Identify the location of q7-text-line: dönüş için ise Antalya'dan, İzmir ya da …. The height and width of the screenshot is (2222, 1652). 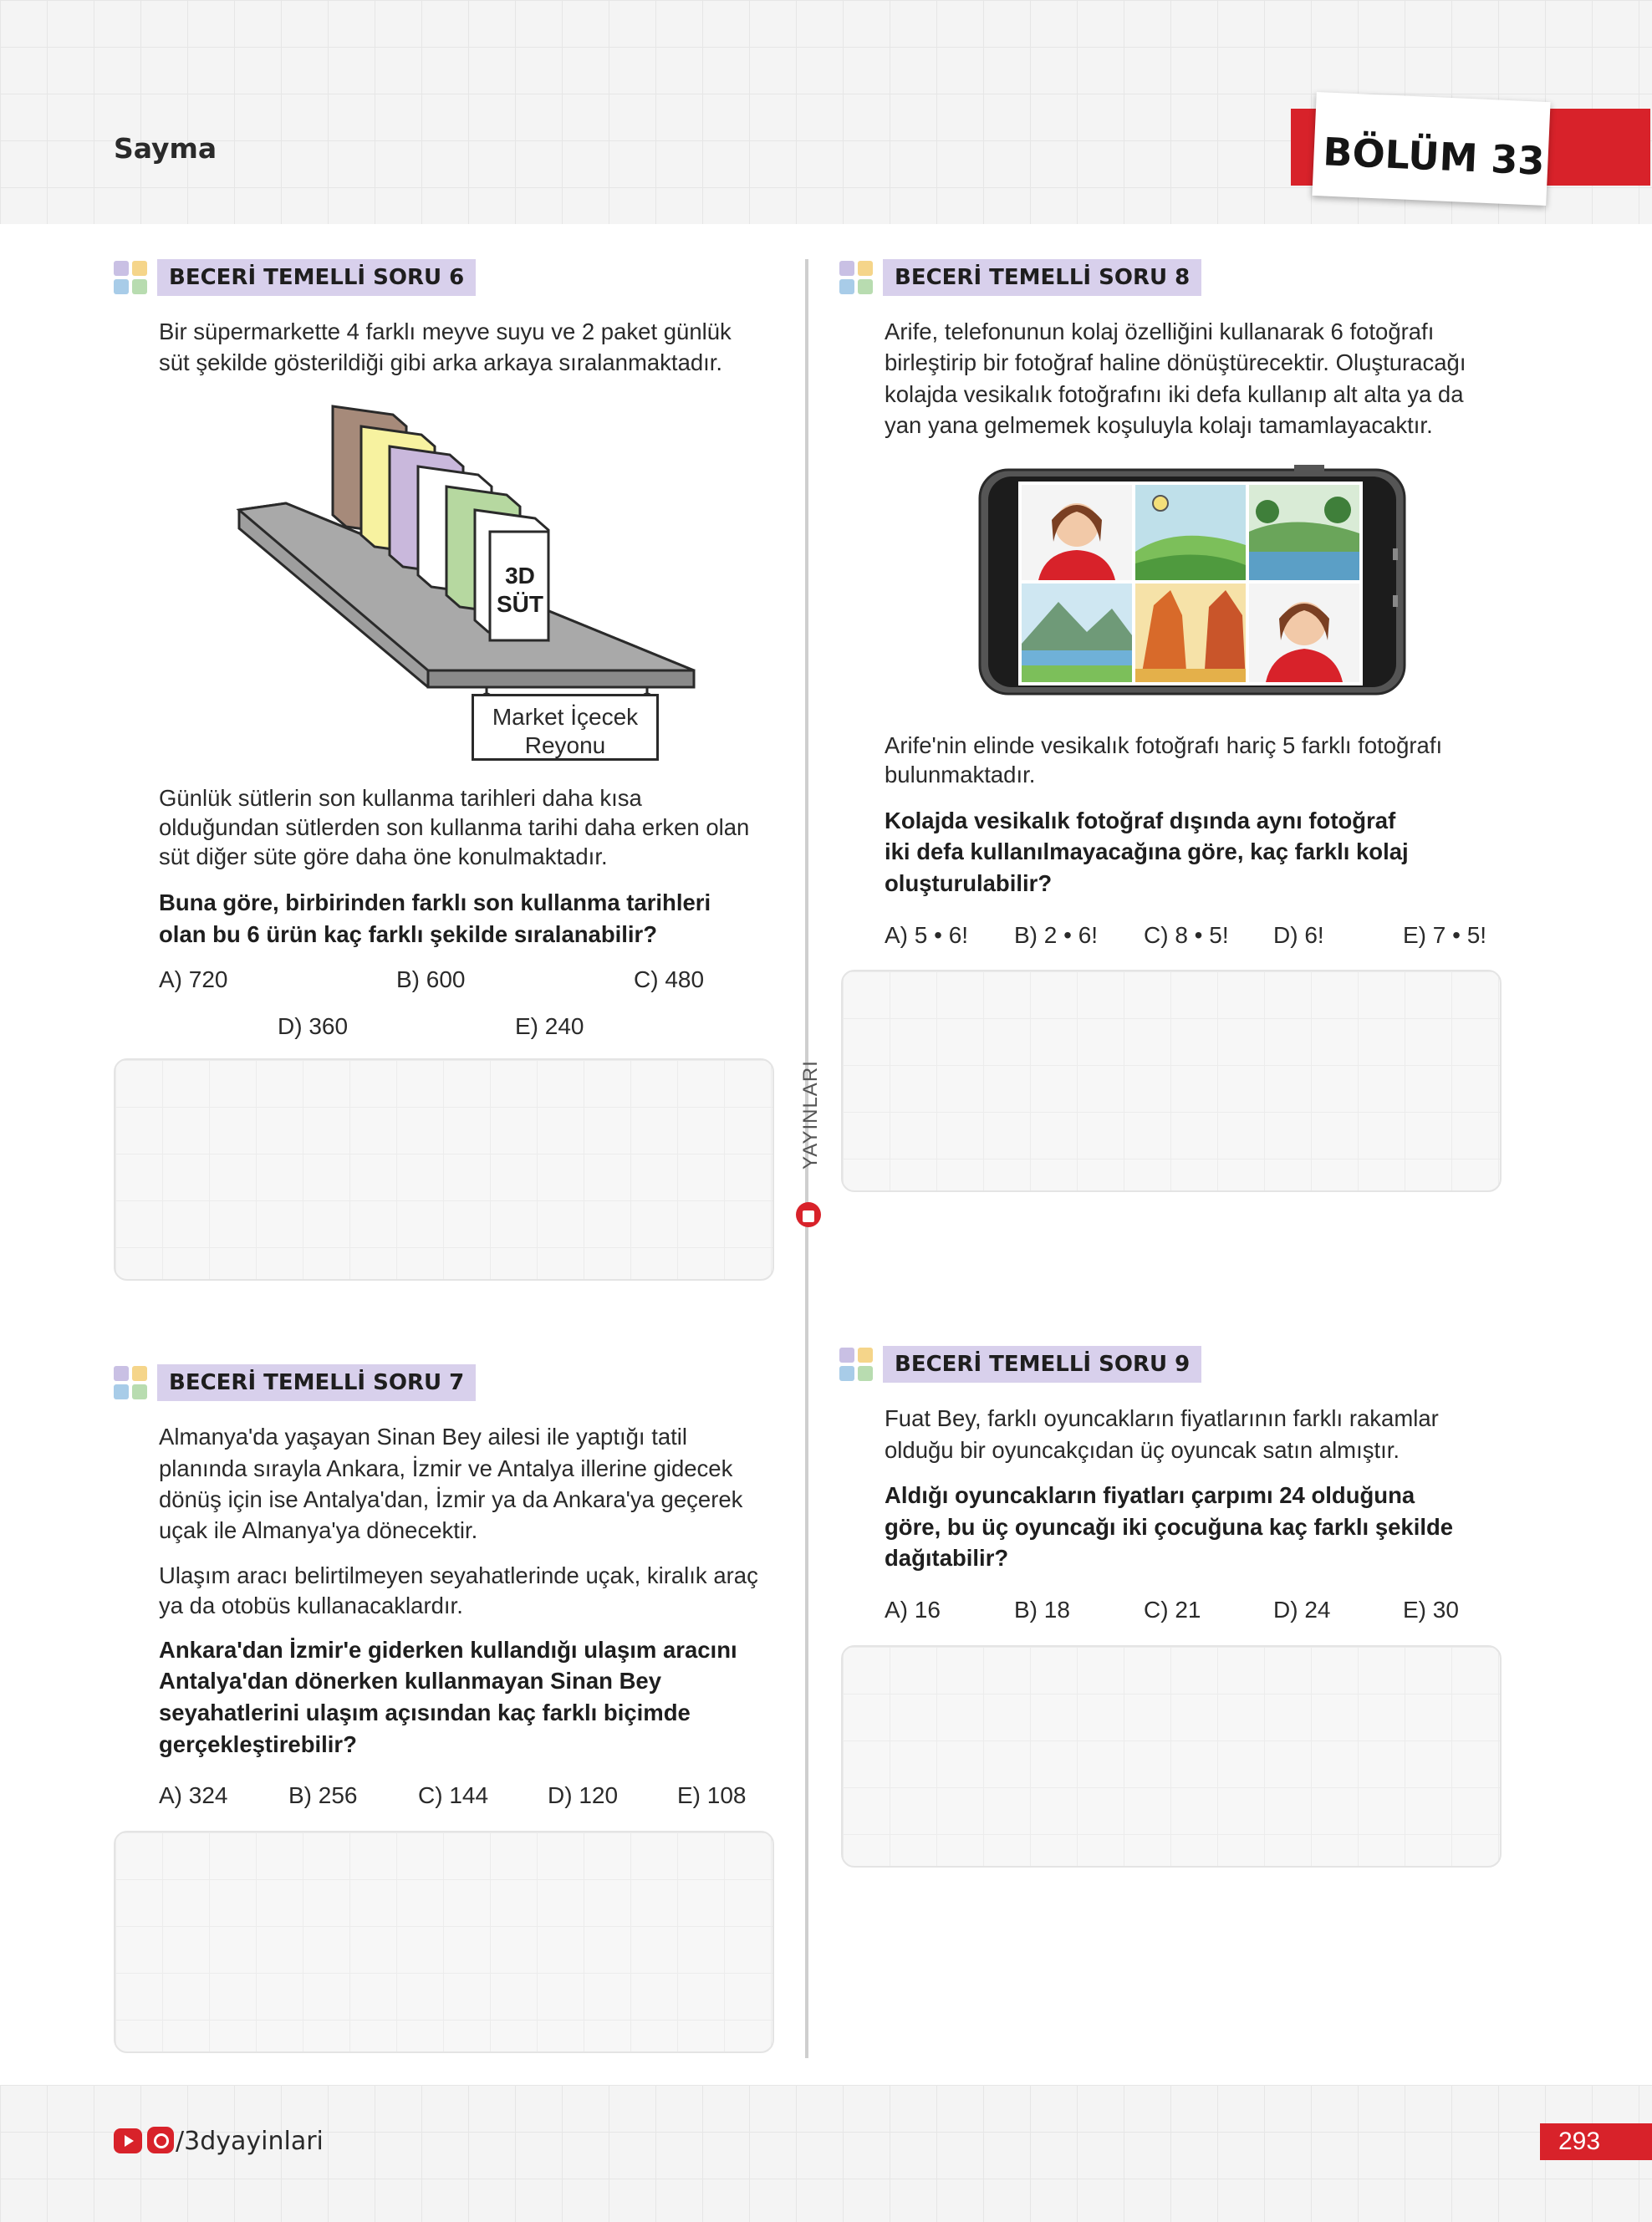
(451, 1499).